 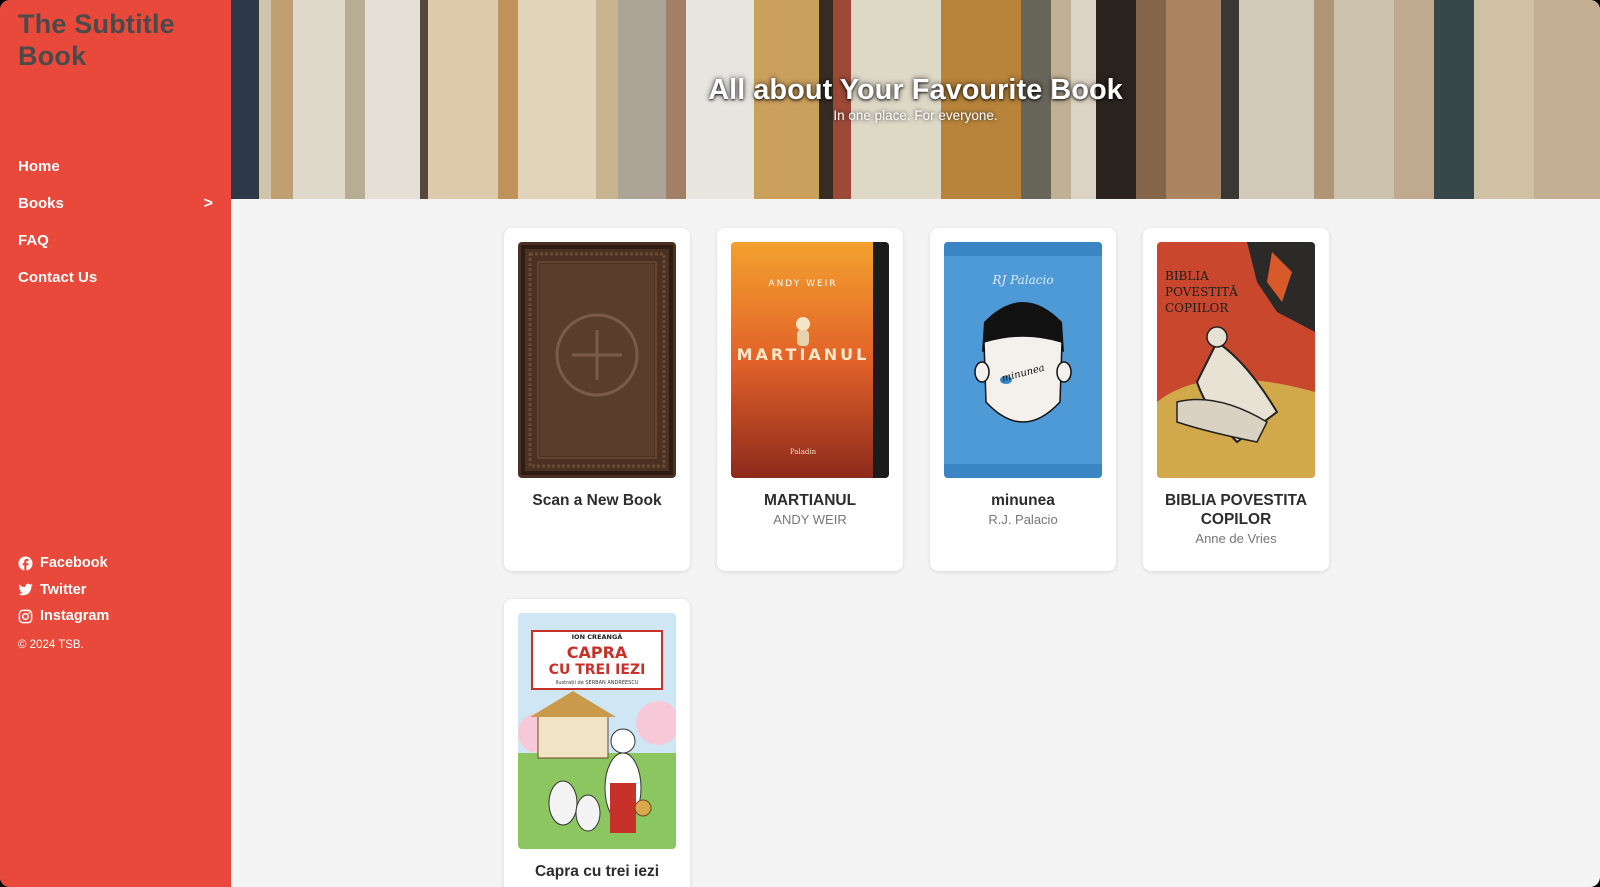 What do you see at coordinates (25, 563) in the screenshot?
I see `facebook-icon` at bounding box center [25, 563].